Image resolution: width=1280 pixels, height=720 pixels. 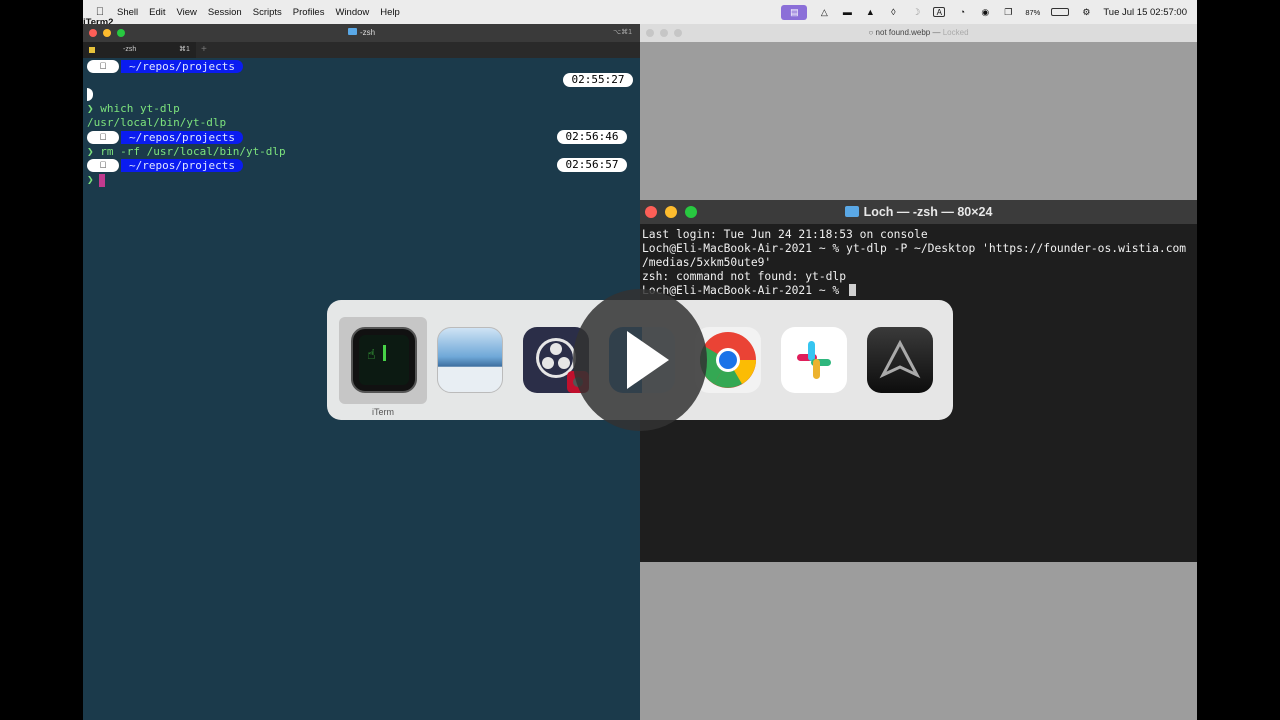 I want to click on terminal-line: /medias/5xkm50ute9', so click(x=707, y=262).